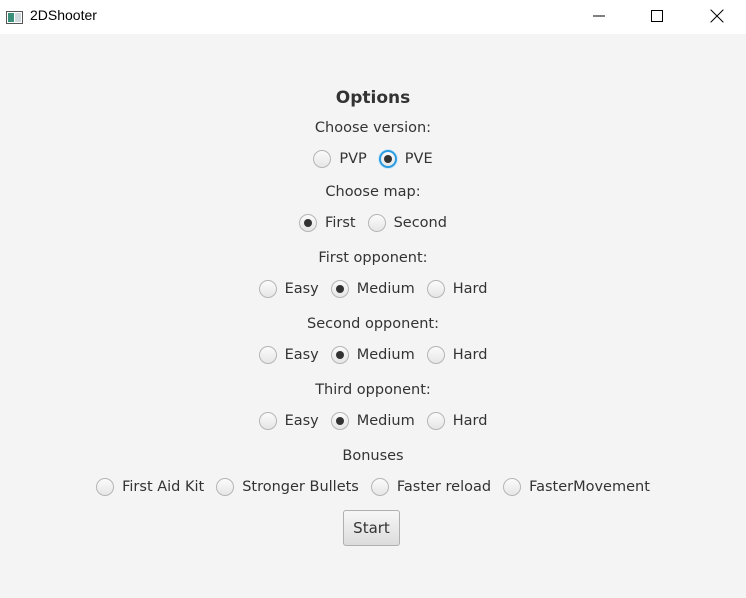 The image size is (746, 598). I want to click on radio-label: Faster reload, so click(444, 487).